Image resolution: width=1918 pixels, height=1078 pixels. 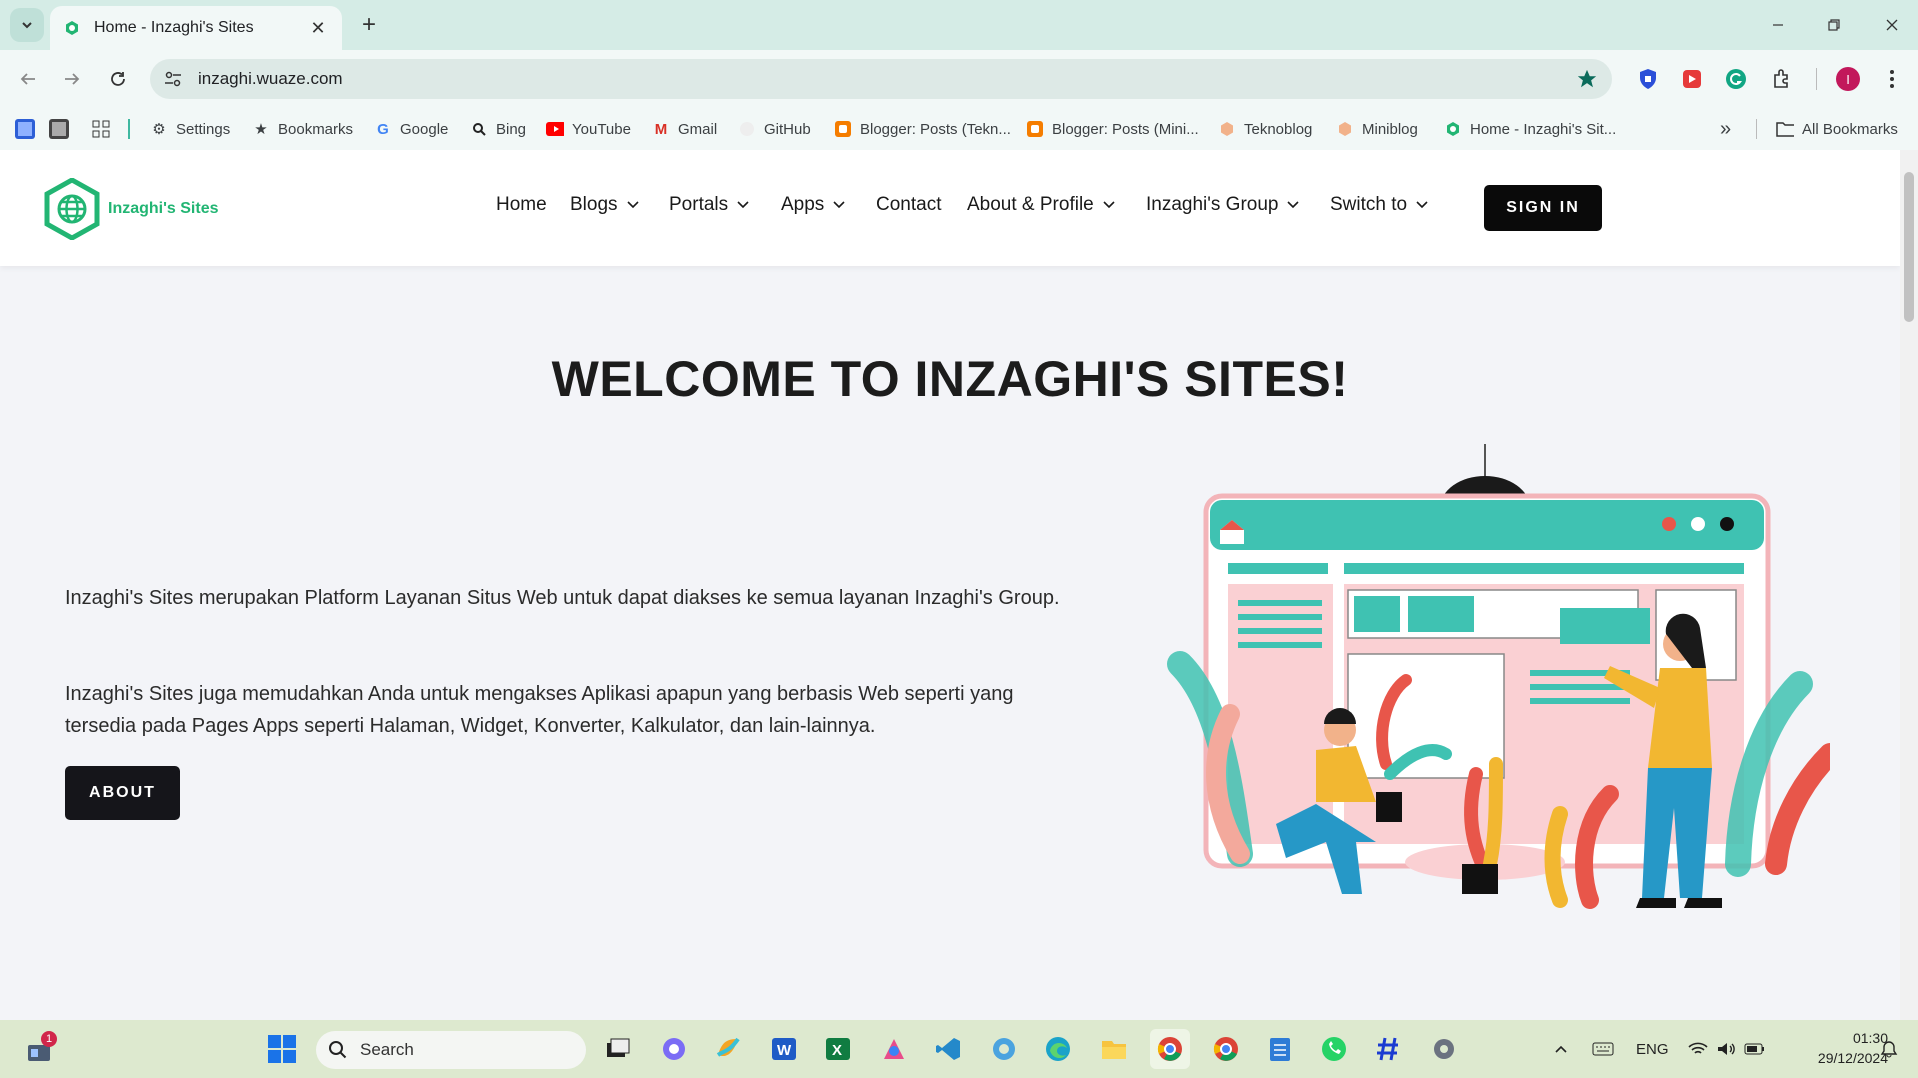 I want to click on word-icon: W, so click(x=784, y=1049).